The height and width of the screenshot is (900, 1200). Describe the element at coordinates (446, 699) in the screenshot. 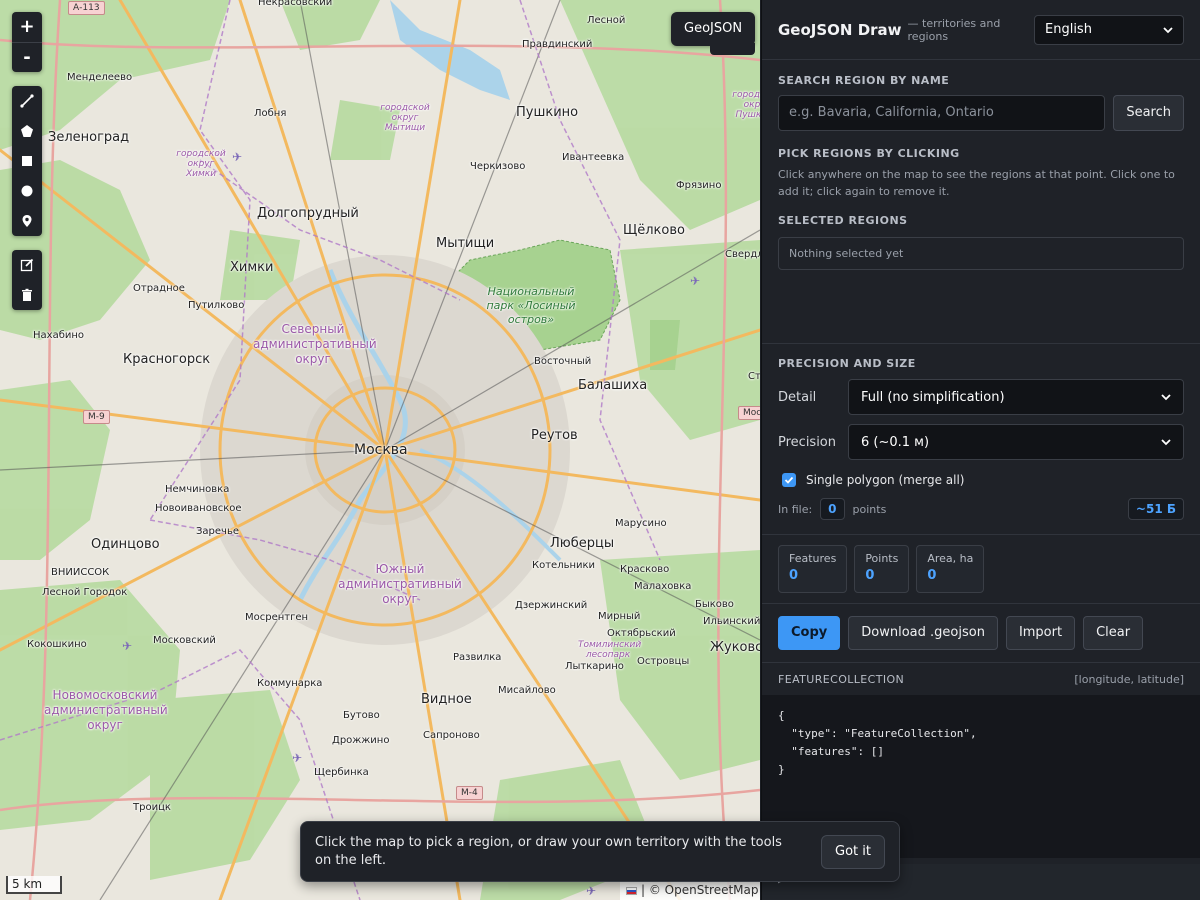

I see `label-vidnoe: Видное` at that location.